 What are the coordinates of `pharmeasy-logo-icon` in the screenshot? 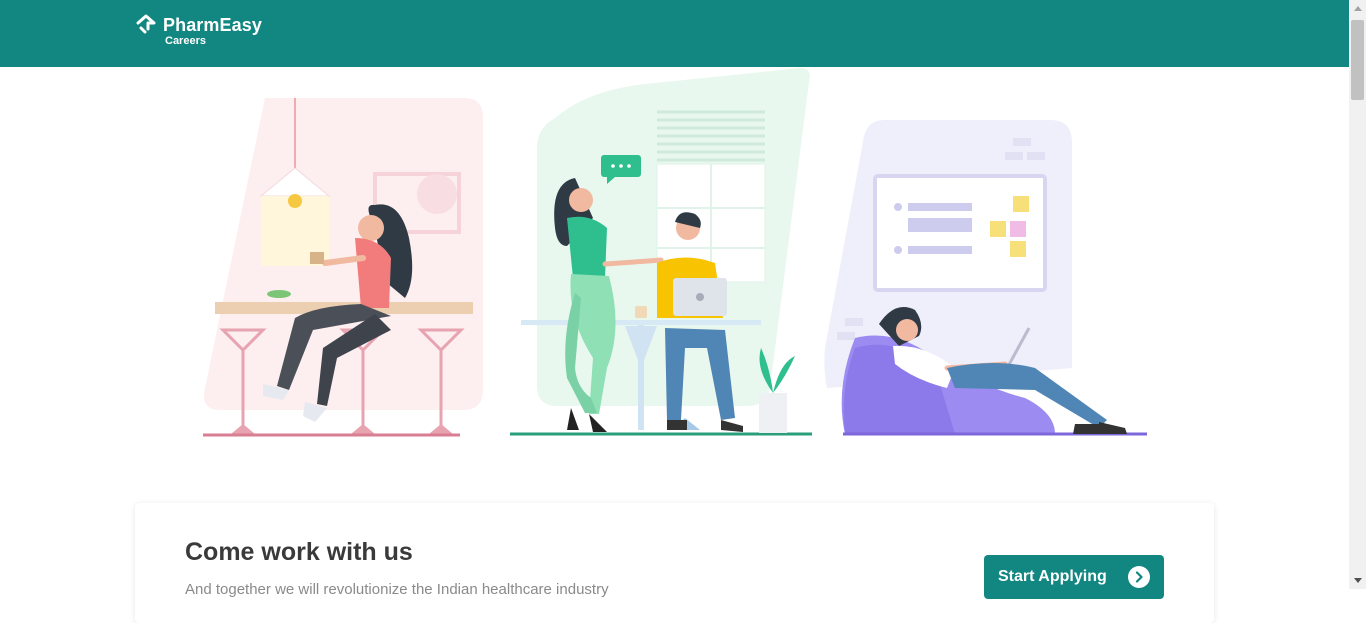 It's located at (146, 24).